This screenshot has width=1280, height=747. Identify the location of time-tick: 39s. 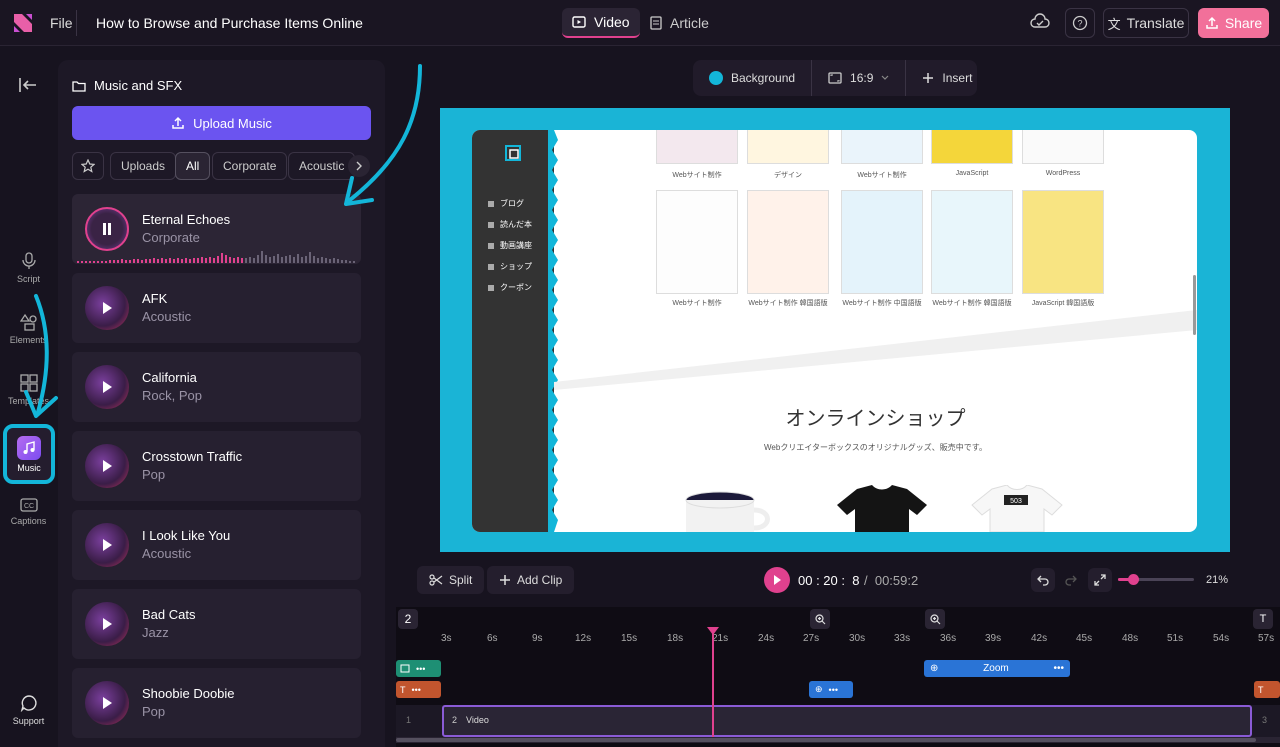
(993, 638).